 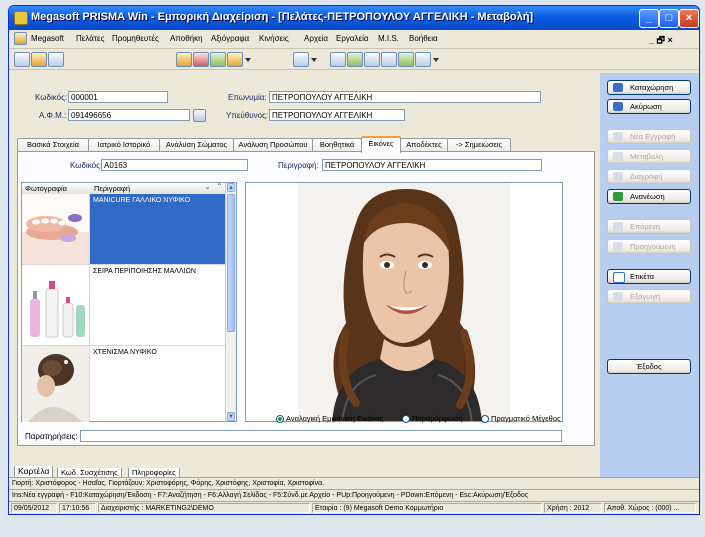 I want to click on table-row: MANICURE ΓΑΛΛΙΚΟ ΝΥΦΙΚΟ, so click(x=124, y=229).